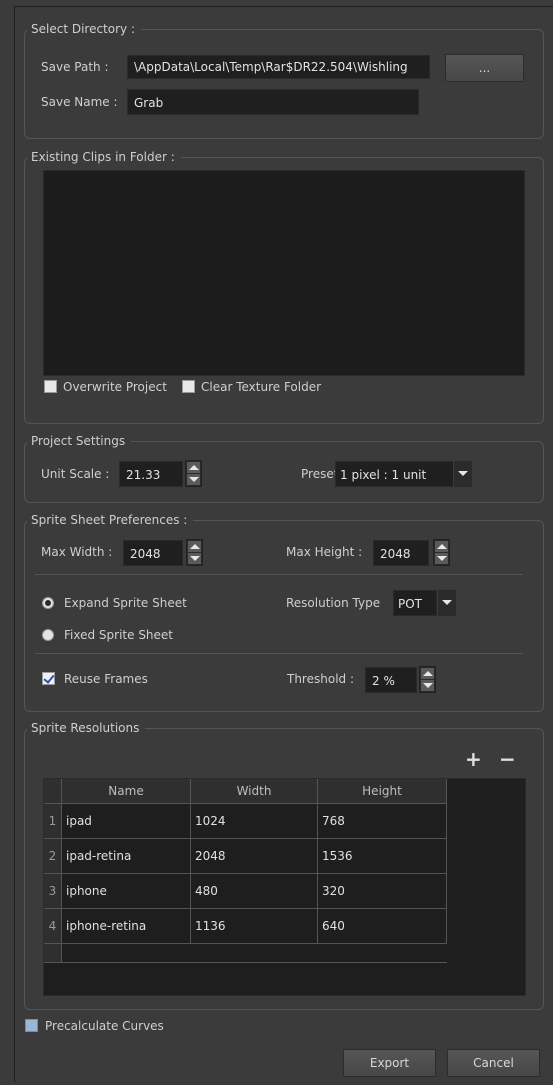 This screenshot has width=553, height=1085. What do you see at coordinates (254, 856) in the screenshot?
I see `cell-width: 2048` at bounding box center [254, 856].